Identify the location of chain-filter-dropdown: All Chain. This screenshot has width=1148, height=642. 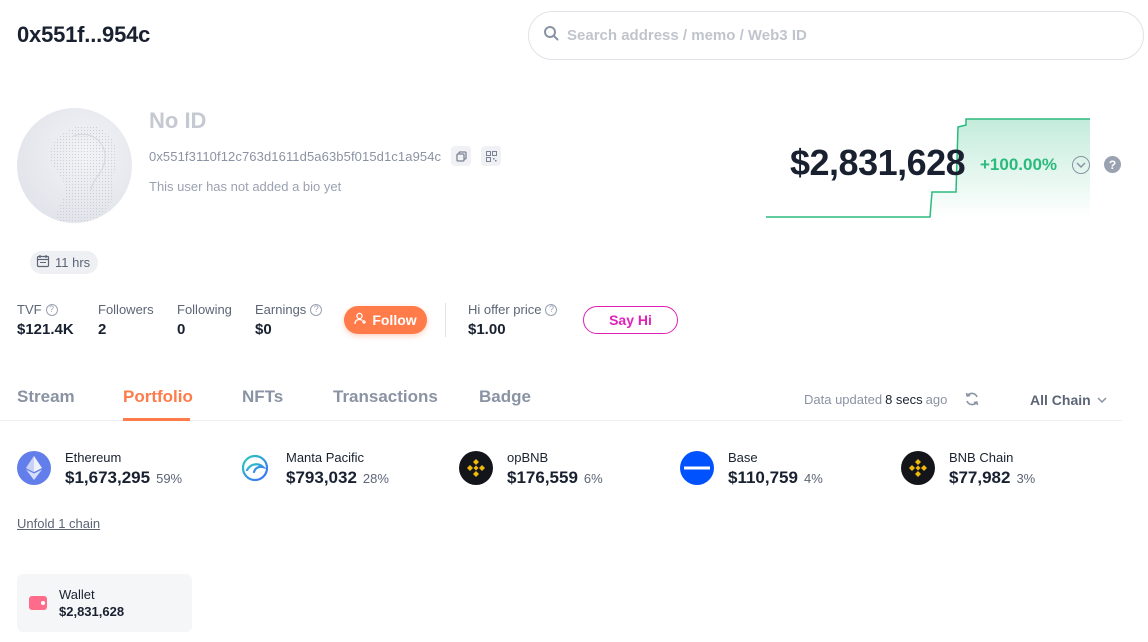
(1068, 400).